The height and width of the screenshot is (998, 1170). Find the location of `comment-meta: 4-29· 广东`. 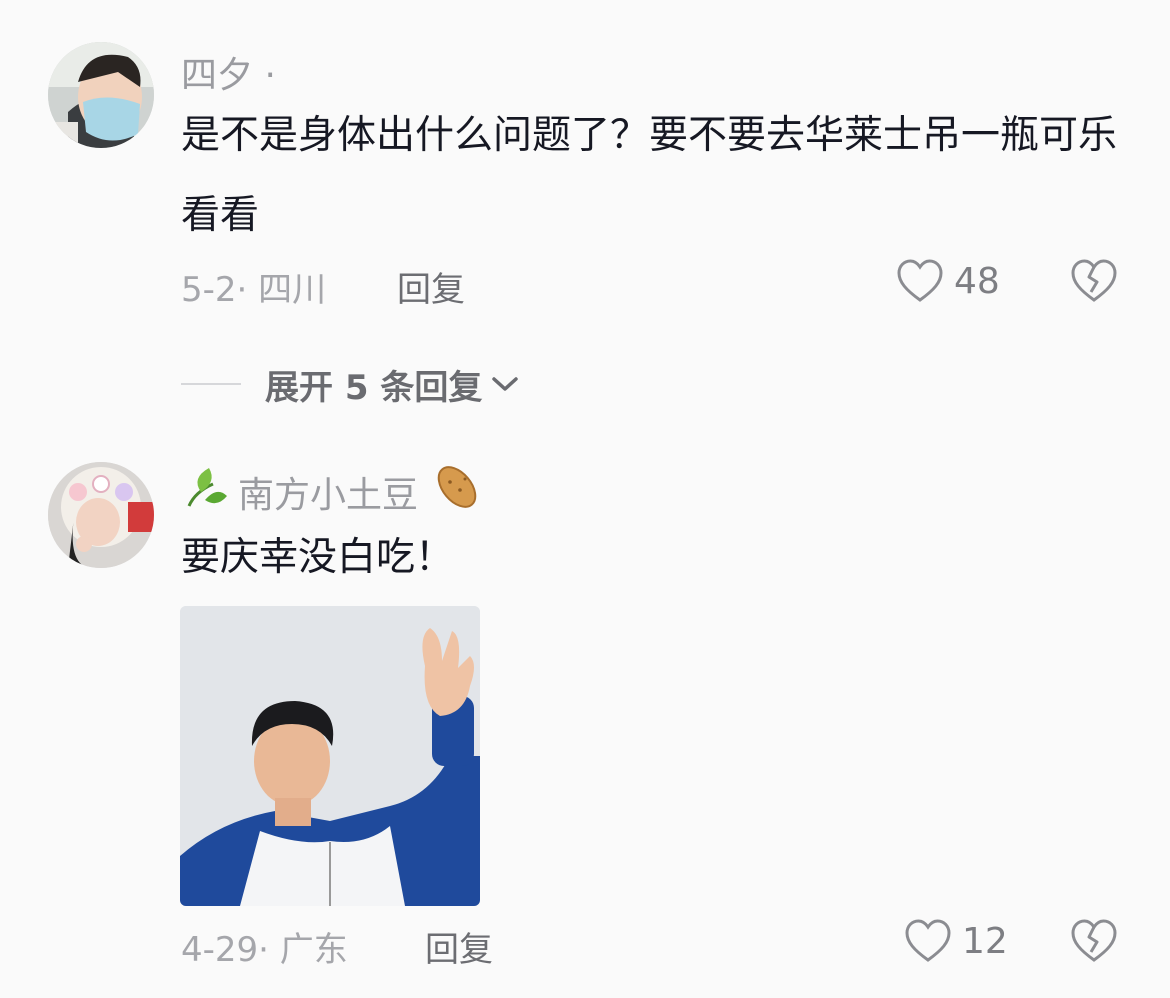

comment-meta: 4-29· 广东 is located at coordinates (264, 950).